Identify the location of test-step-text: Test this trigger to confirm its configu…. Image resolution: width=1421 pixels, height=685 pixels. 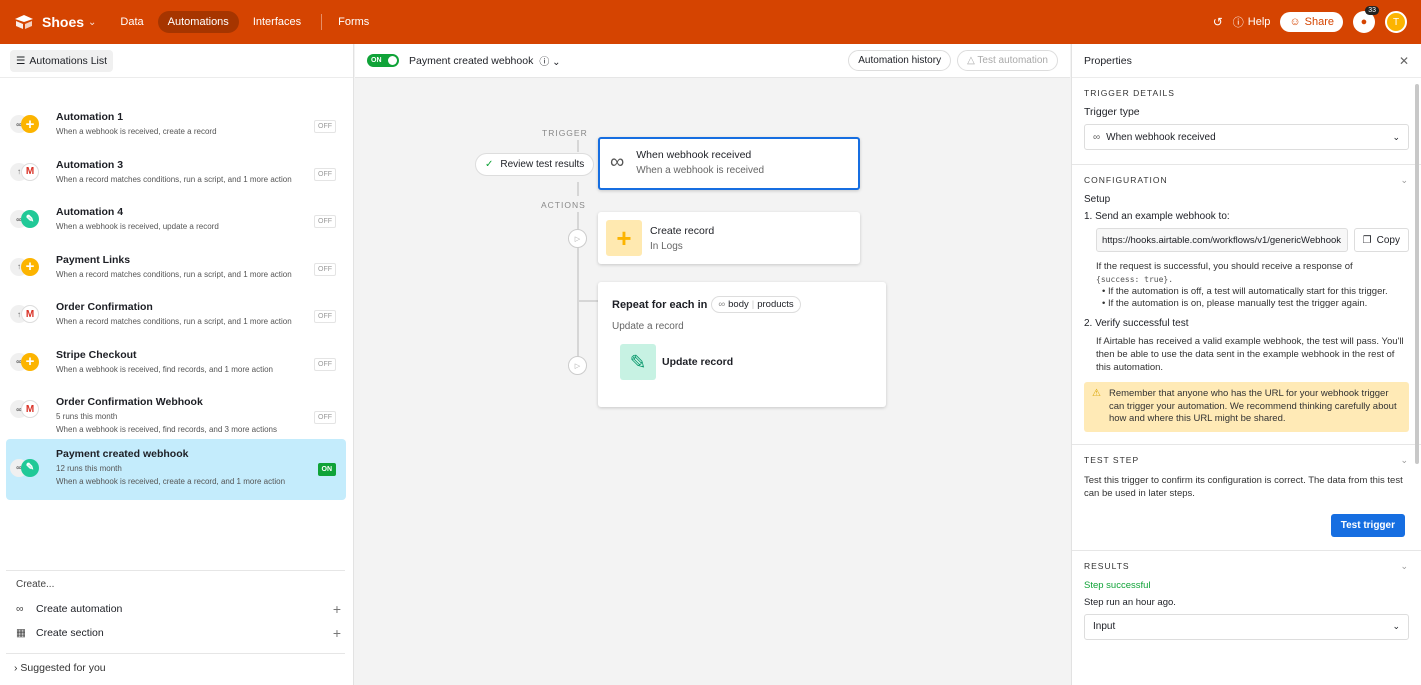
(1243, 486).